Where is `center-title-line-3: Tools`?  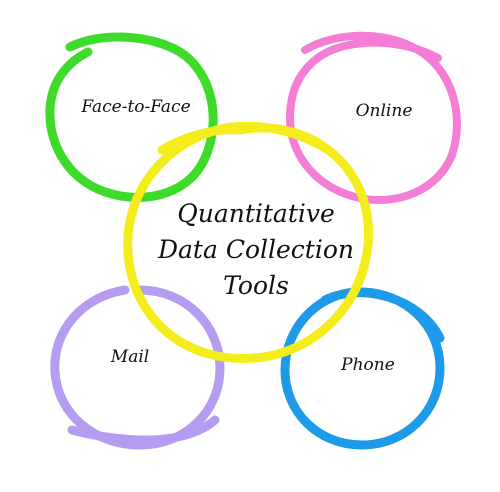
center-title-line-3: Tools is located at coordinates (256, 285).